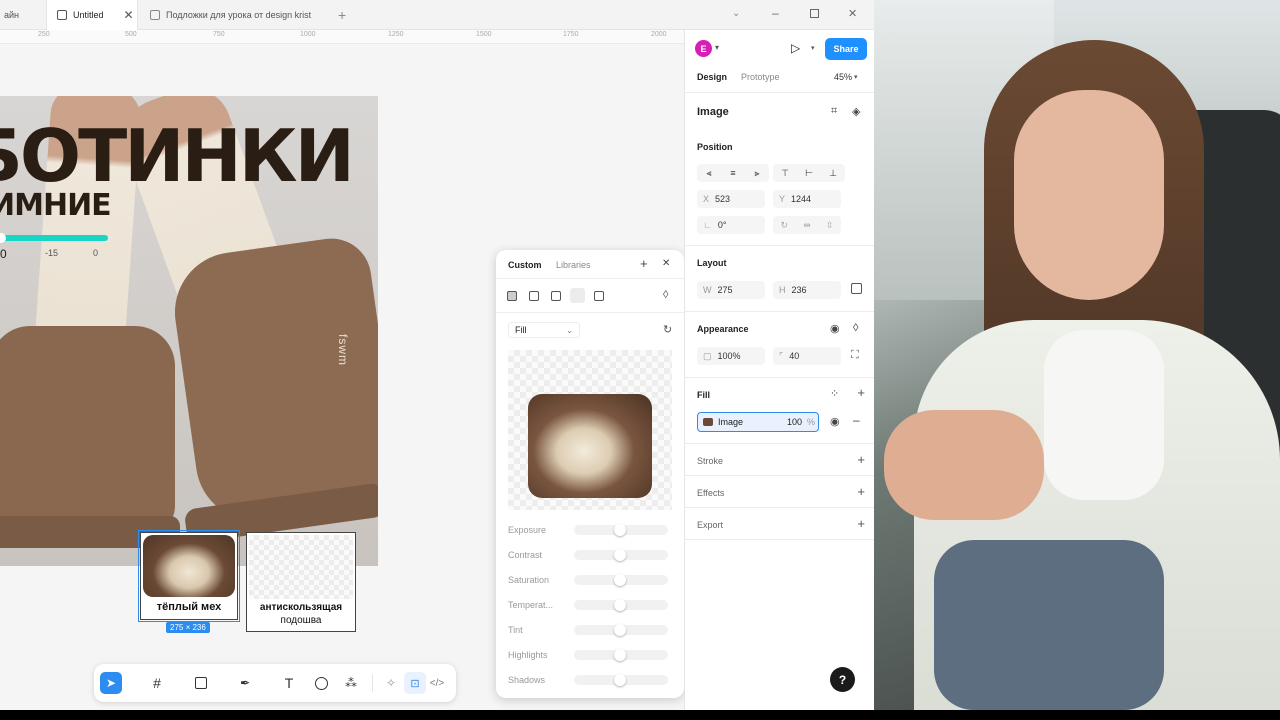  I want to click on tint-slider: Tint, so click(590, 630).